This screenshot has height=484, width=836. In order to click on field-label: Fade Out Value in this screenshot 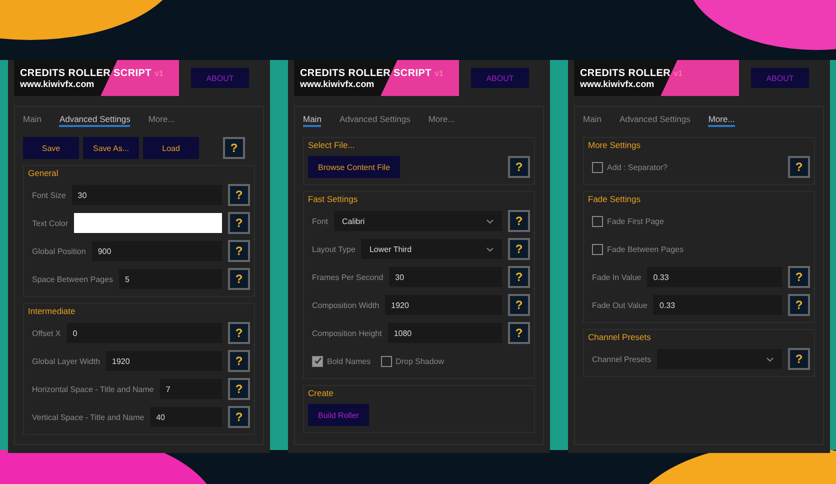, I will do `click(619, 305)`.